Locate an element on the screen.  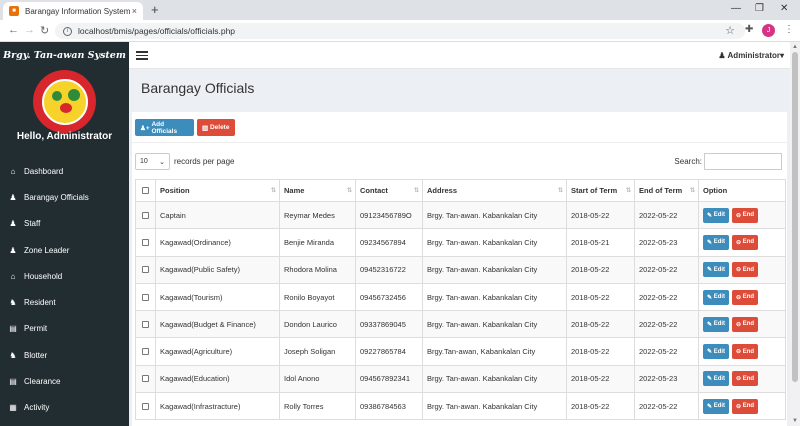
new-tab-button: + is located at coordinates (155, 9).